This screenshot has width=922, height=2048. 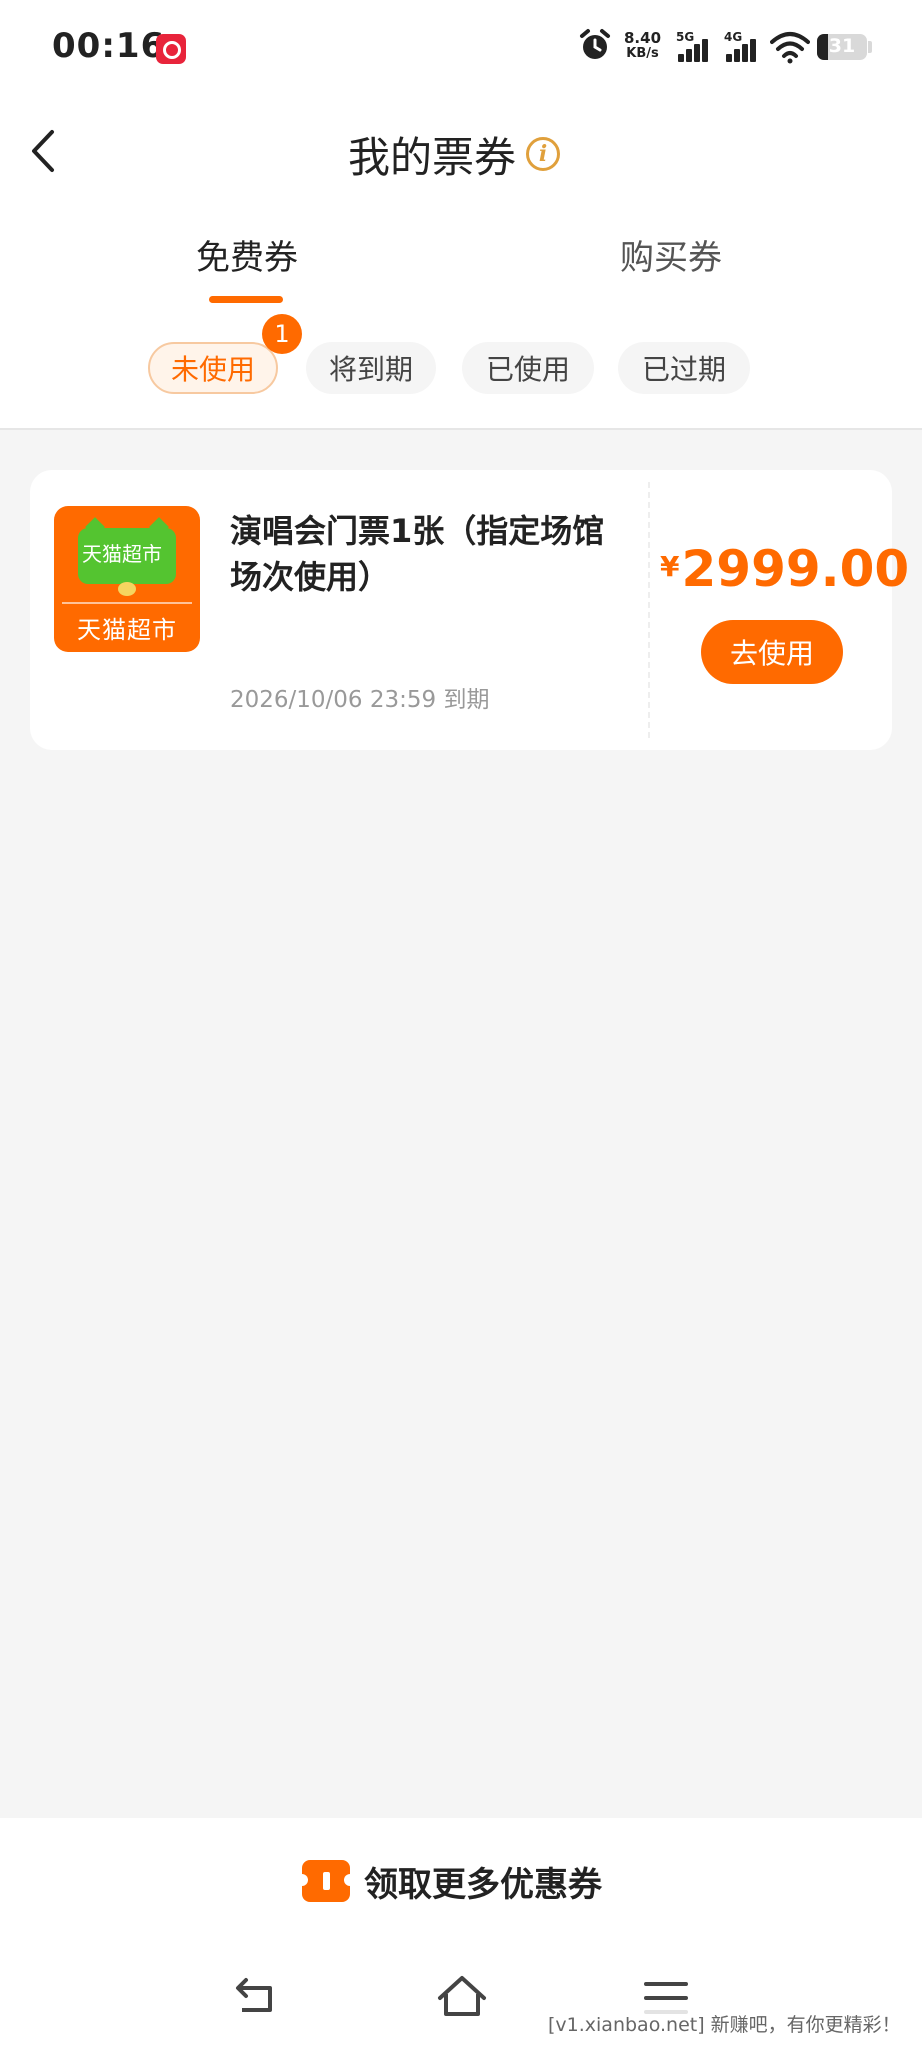 I want to click on battery-tip, so click(x=870, y=47).